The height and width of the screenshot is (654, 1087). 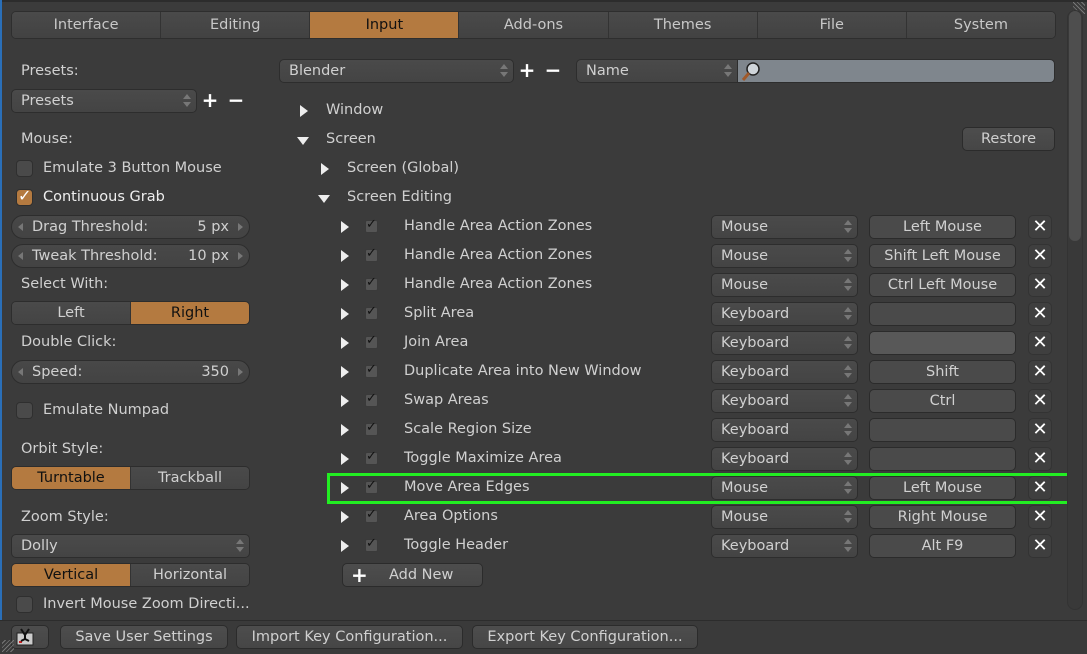 What do you see at coordinates (24, 168) in the screenshot?
I see `emulate-3-button-checkbox` at bounding box center [24, 168].